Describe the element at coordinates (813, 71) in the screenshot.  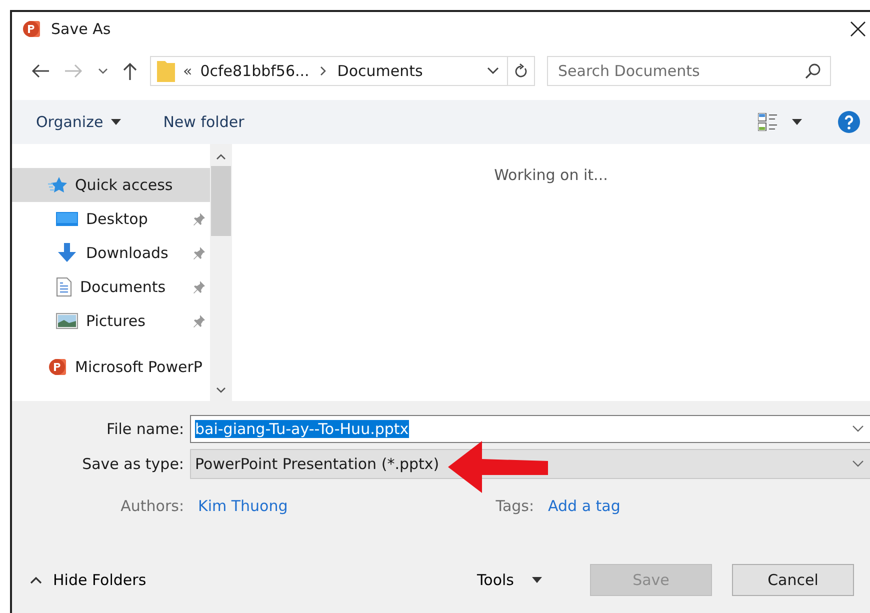
I see `search-icon` at that location.